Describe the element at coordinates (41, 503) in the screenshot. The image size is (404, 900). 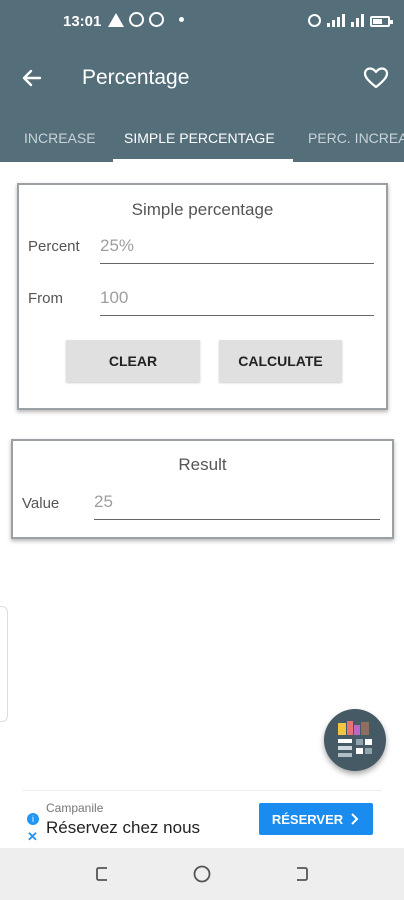
I see `value-label: Value` at that location.